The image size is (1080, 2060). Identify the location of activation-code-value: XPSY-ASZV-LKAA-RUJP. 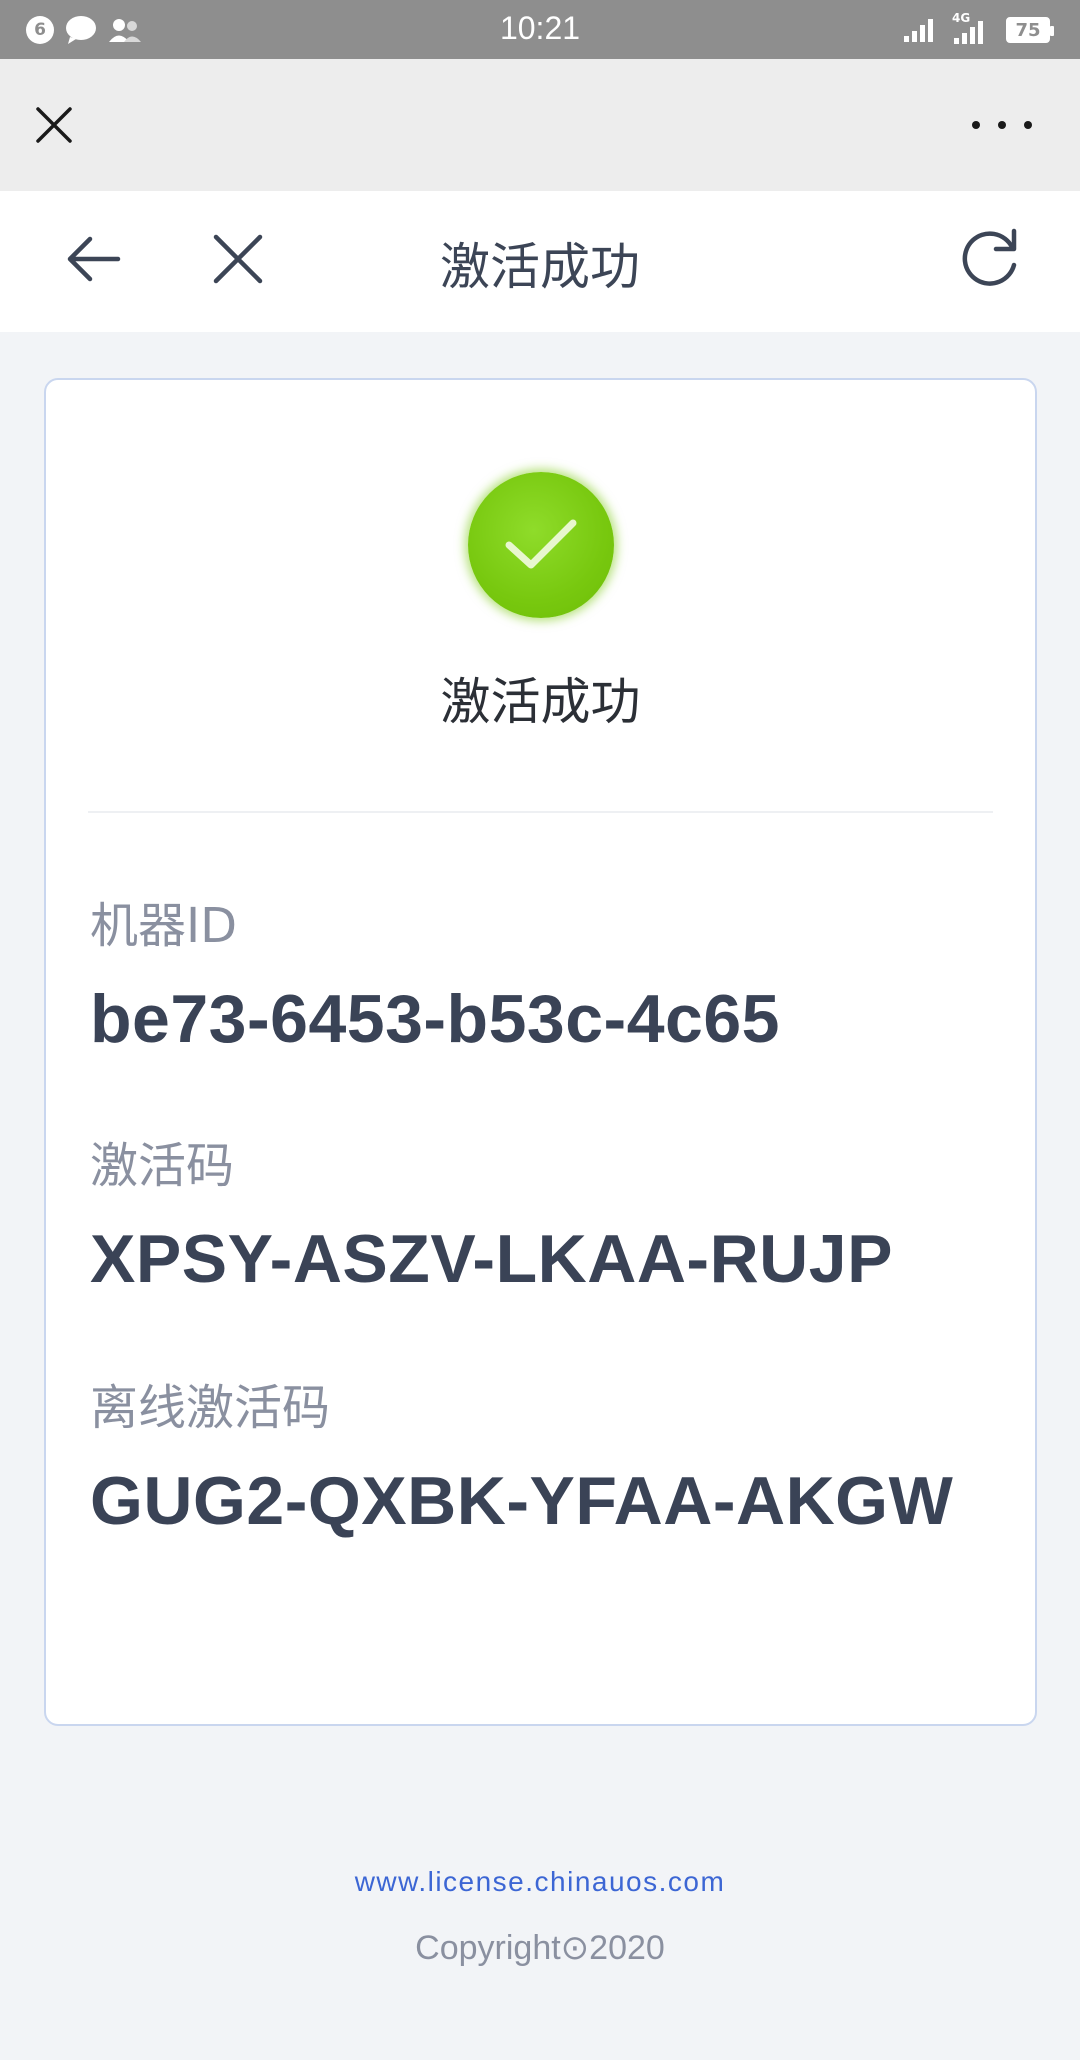
(491, 1259).